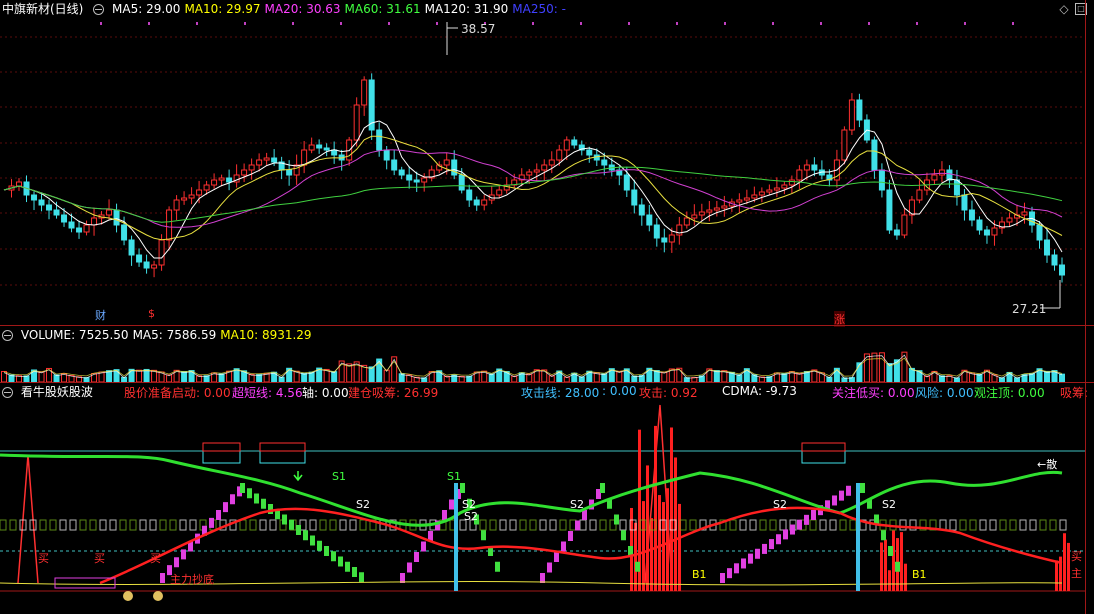 This screenshot has height=614, width=1094. Describe the element at coordinates (7, 392) in the screenshot. I see `collapse-icon` at that location.